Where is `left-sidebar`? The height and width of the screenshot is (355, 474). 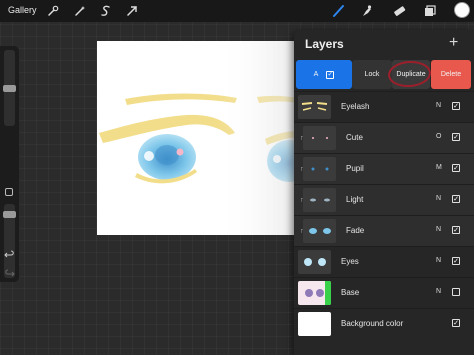 left-sidebar is located at coordinates (9, 164).